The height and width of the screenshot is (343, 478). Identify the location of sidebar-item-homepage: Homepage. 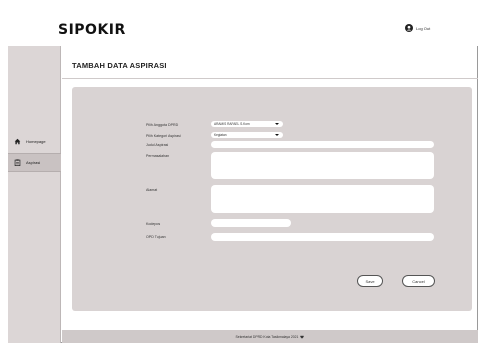
(34, 141).